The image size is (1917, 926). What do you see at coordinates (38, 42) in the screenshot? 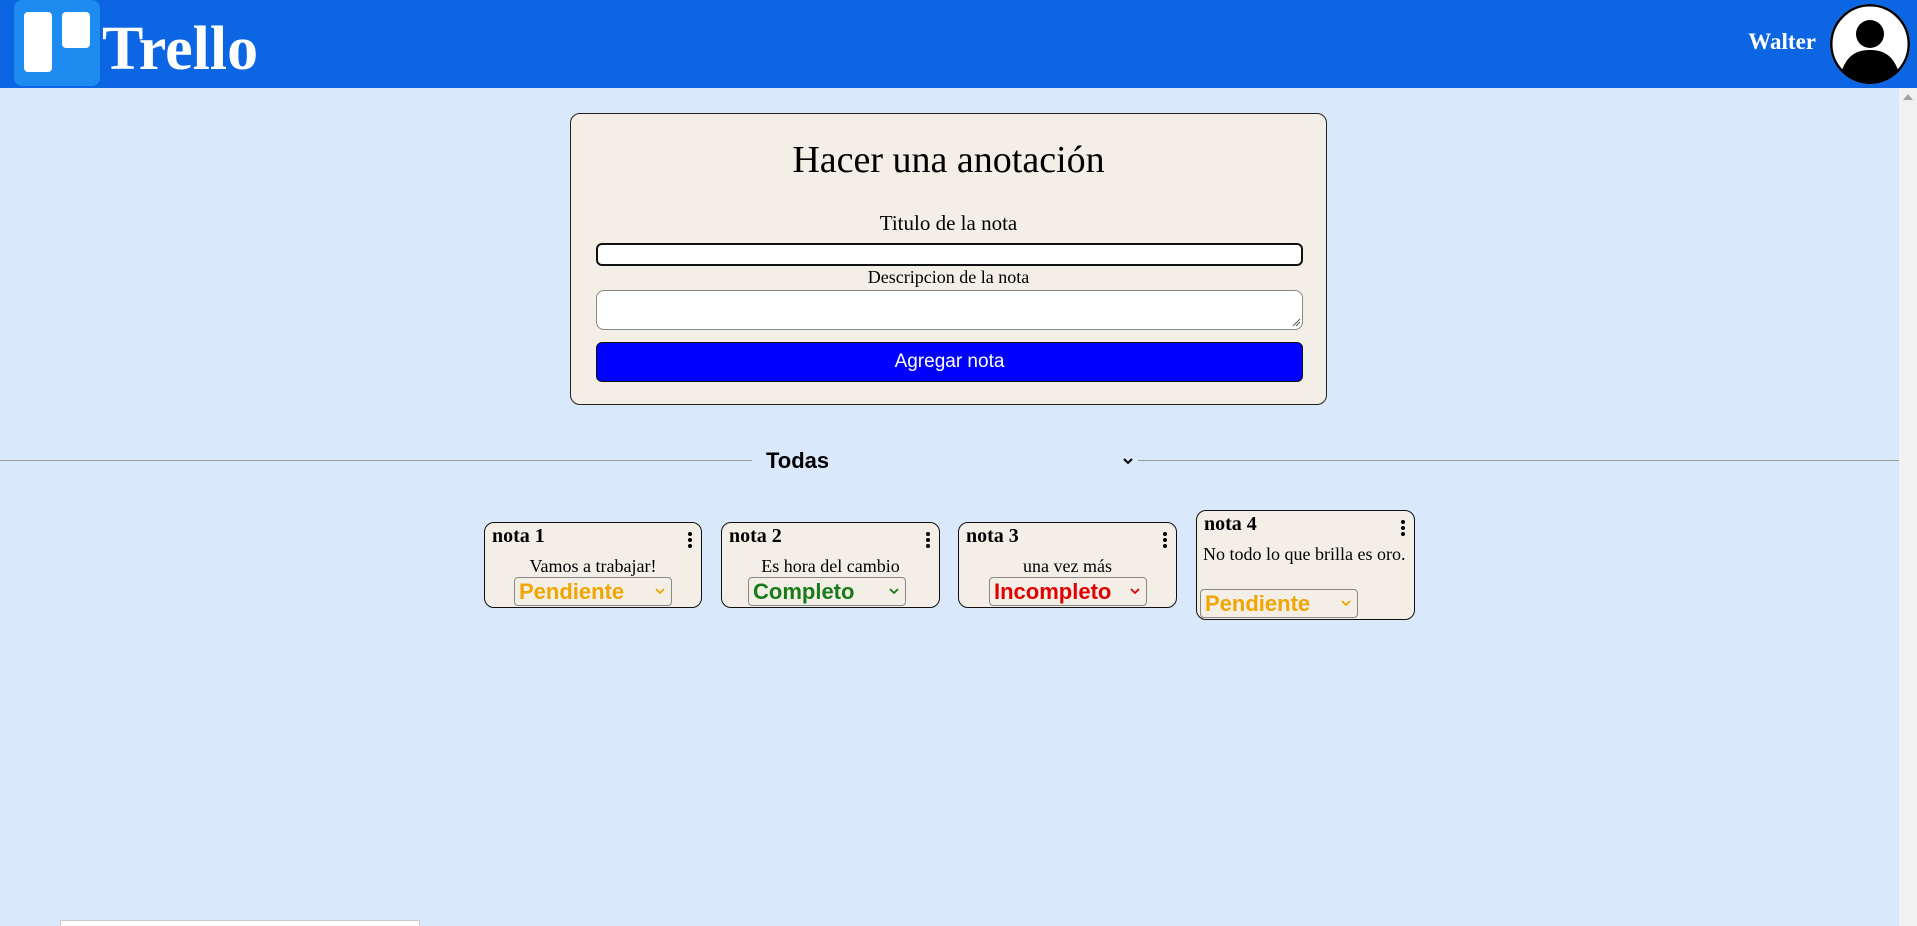
I see `logo-bar-left` at bounding box center [38, 42].